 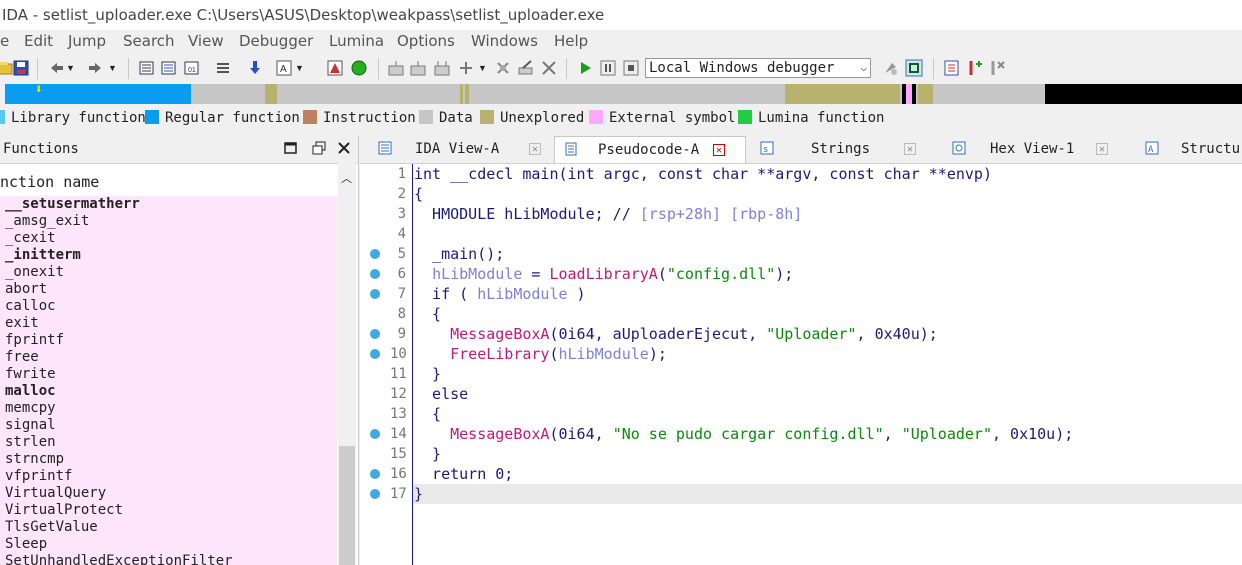 What do you see at coordinates (650, 149) in the screenshot?
I see `tab-pseudocode-a: Pseudocode-A ✕` at bounding box center [650, 149].